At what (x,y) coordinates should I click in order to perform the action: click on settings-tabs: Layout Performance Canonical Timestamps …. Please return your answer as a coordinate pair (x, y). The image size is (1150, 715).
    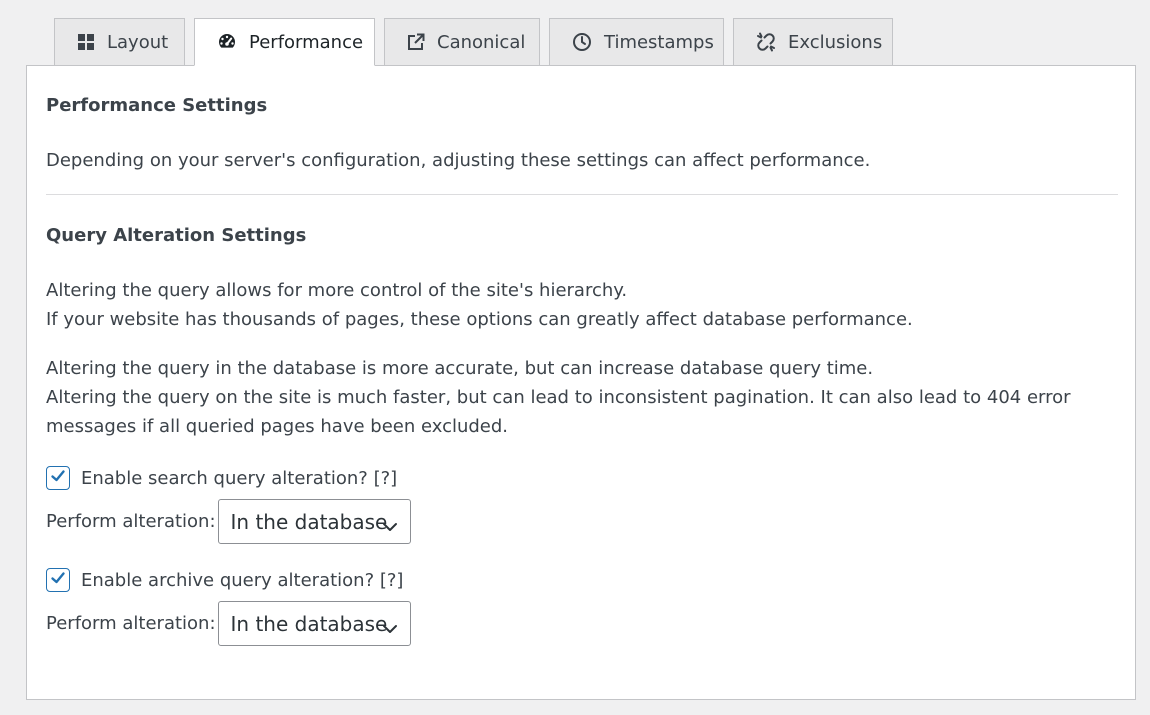
    Looking at the image, I should click on (473, 42).